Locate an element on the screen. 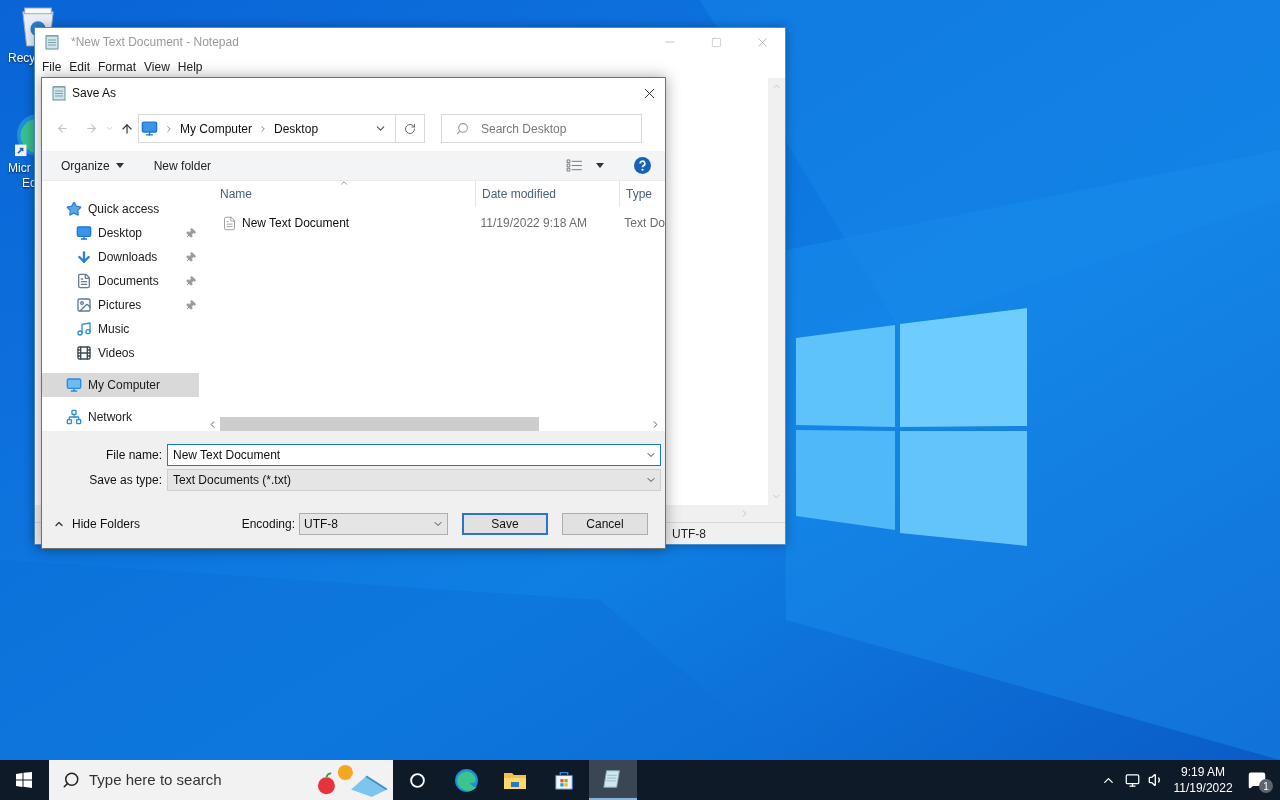 The height and width of the screenshot is (800, 1280). file-row: New Text Document 11/19/2022 9:18 AM Text Do is located at coordinates (435, 223).